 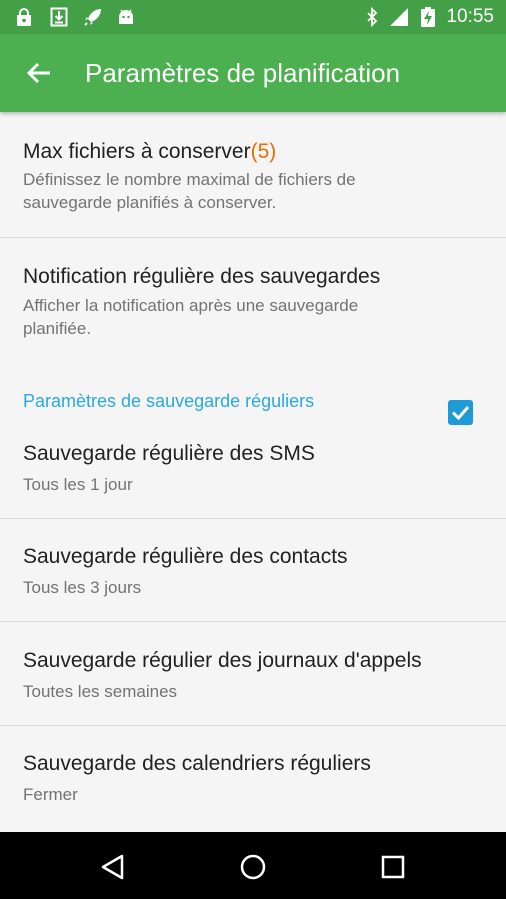 I want to click on section-header: Paramètres de sauvegarde réguliers, so click(x=169, y=401).